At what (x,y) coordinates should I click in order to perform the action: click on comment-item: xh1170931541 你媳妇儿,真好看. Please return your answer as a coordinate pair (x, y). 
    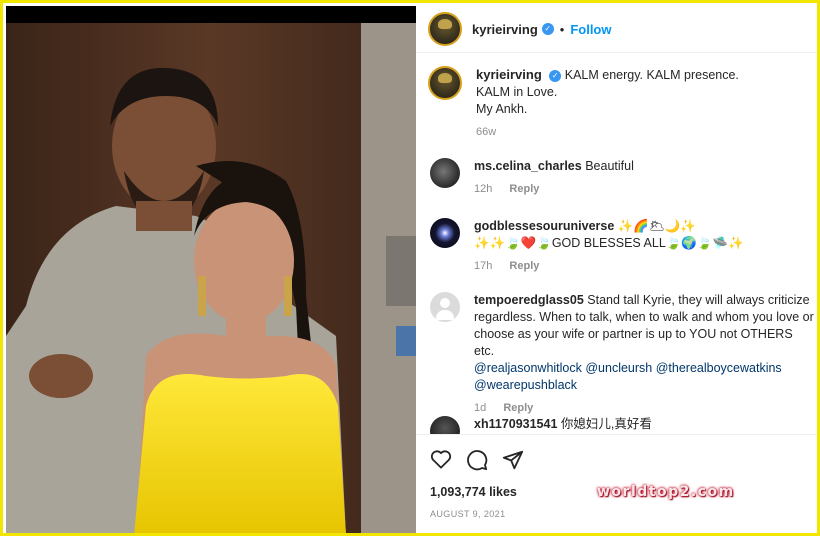
    Looking at the image, I should click on (621, 425).